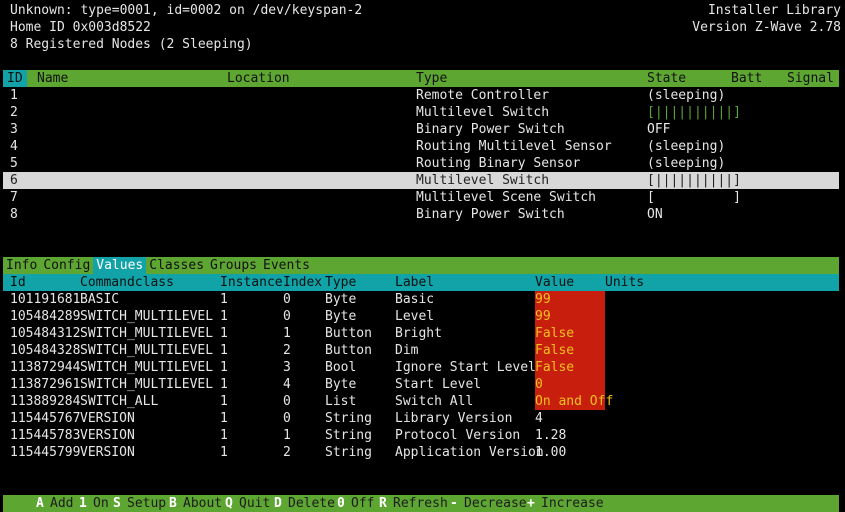 The height and width of the screenshot is (512, 845). I want to click on value-row: 115445767 VERSION 1 0 String Library Version 4, so click(421, 418).